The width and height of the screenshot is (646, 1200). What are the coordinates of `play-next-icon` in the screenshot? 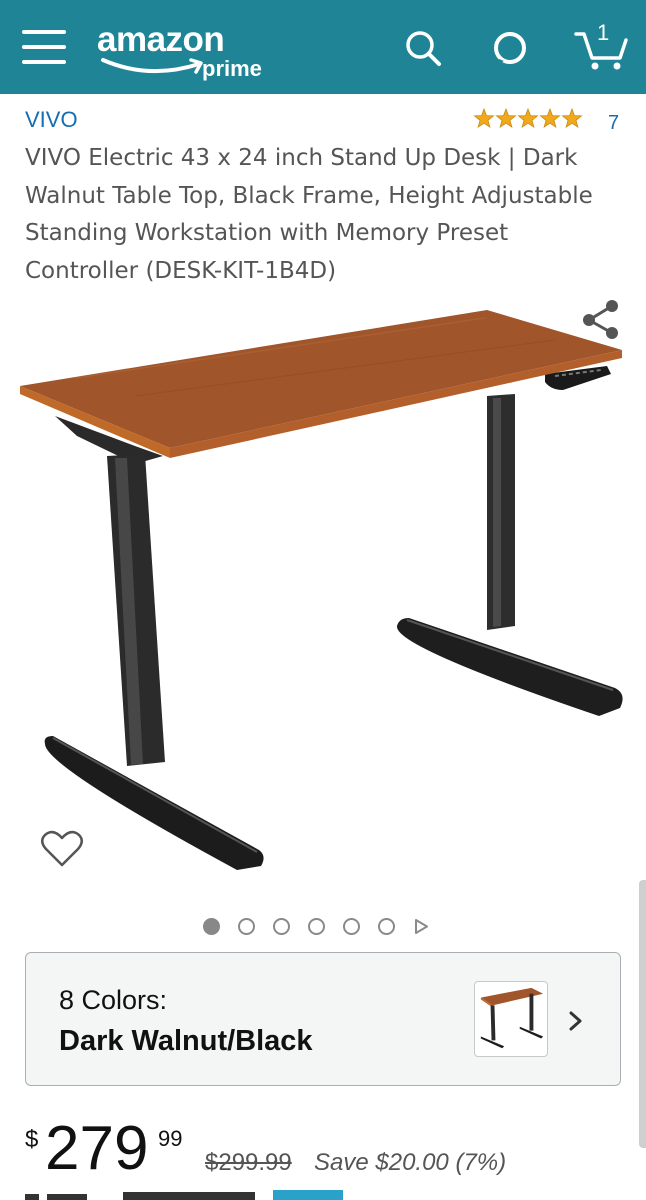 It's located at (421, 926).